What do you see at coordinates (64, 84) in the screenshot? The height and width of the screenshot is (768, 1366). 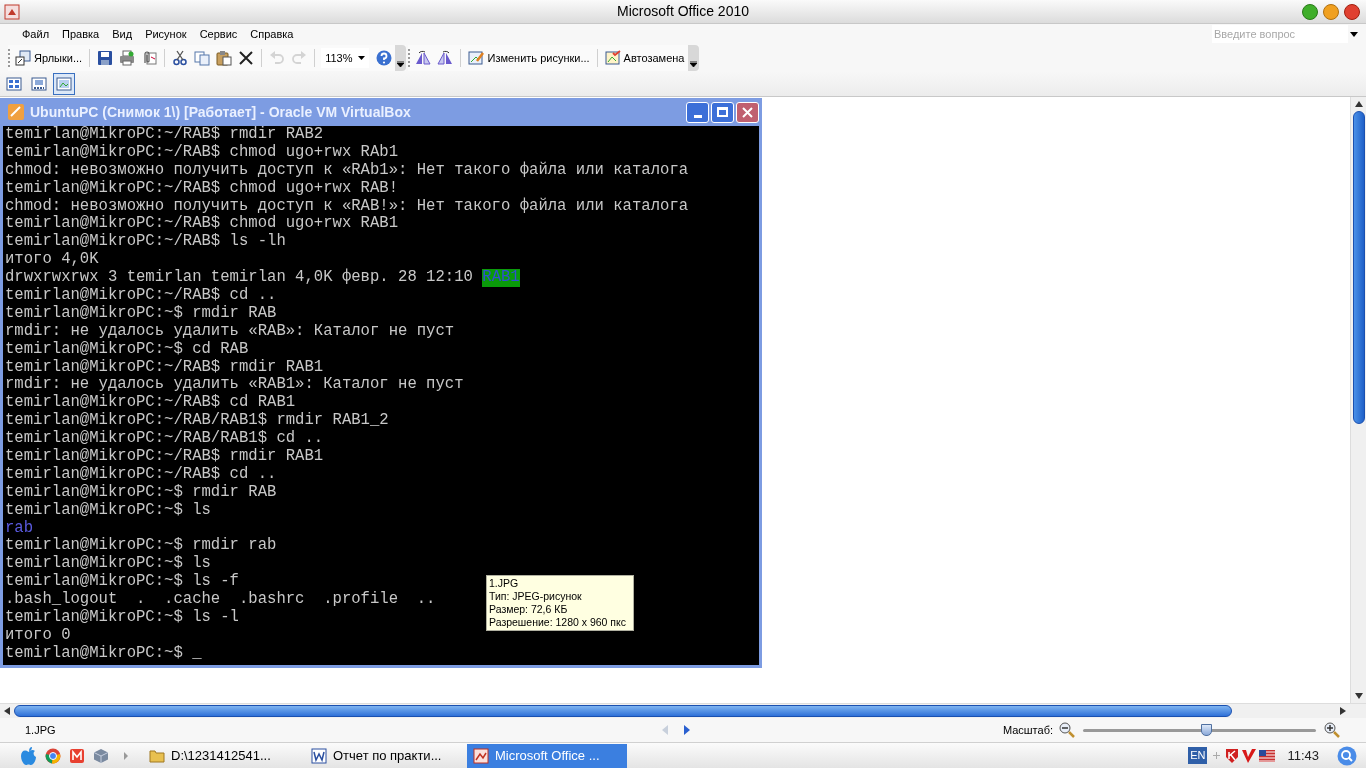 I see `single-picture-view-button` at bounding box center [64, 84].